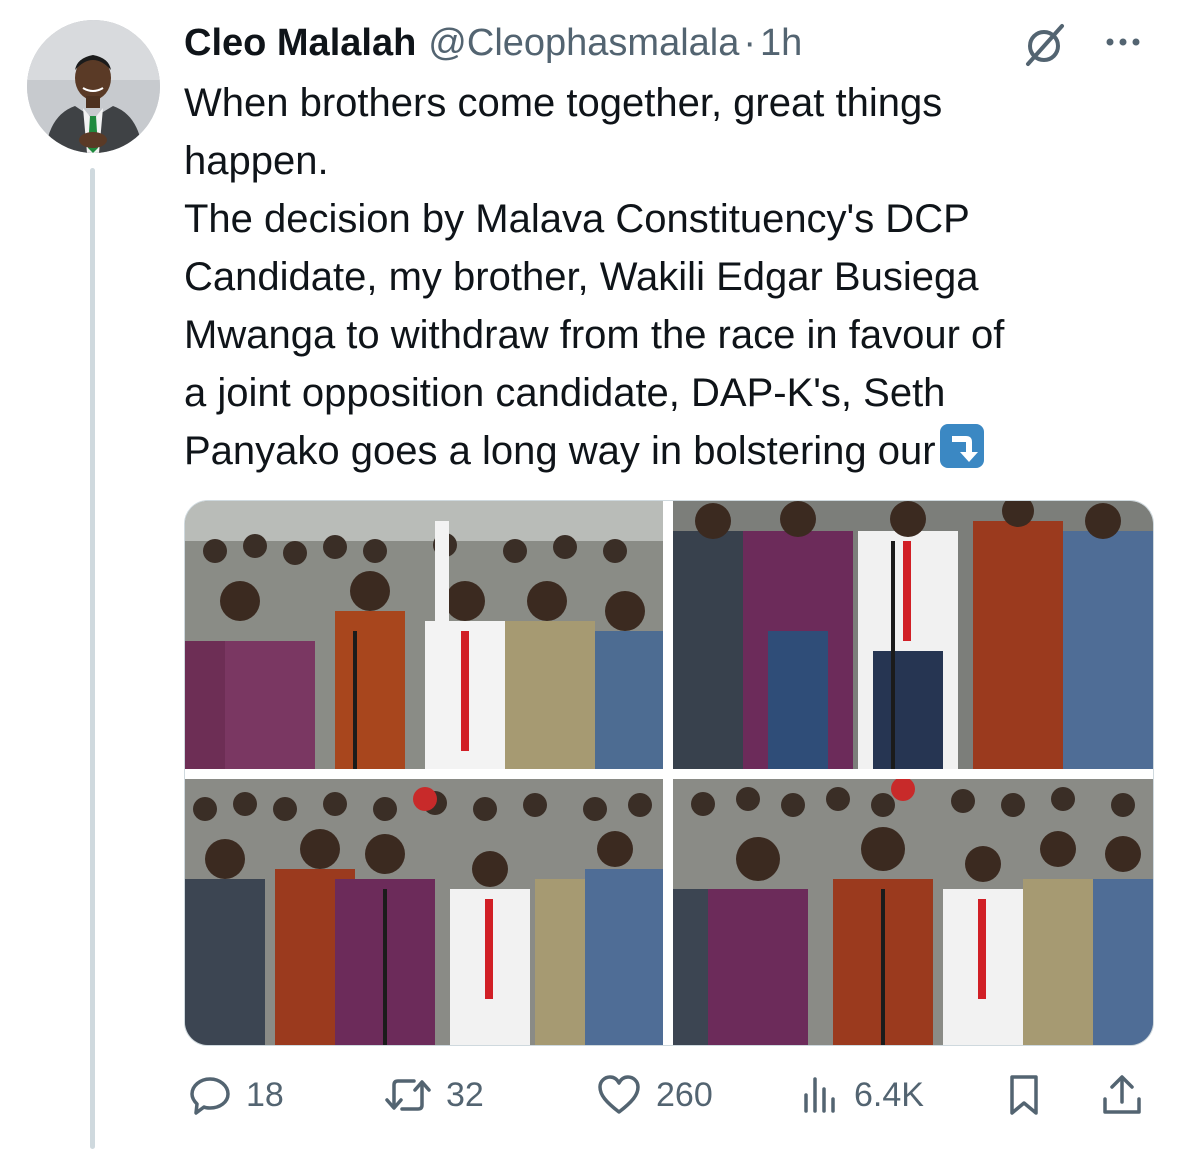 The height and width of the screenshot is (1149, 1179). What do you see at coordinates (820, 1095) in the screenshot?
I see `views-icon` at bounding box center [820, 1095].